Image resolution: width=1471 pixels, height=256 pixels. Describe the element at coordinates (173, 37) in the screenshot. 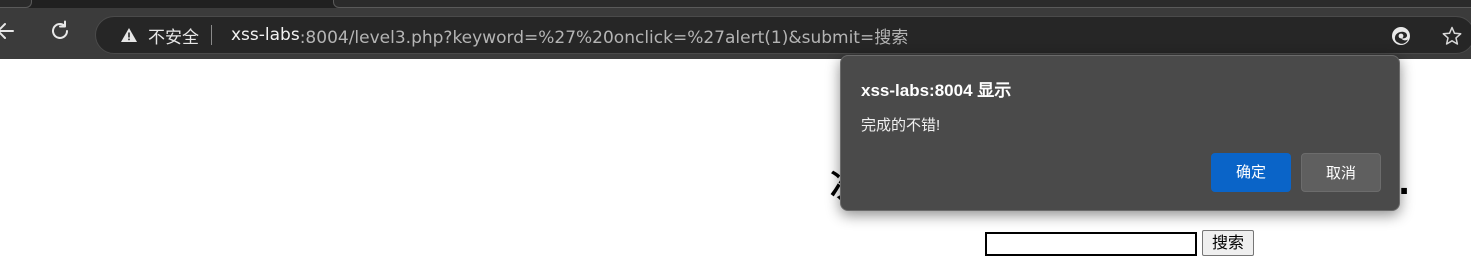

I see `security-label: 不安全` at that location.